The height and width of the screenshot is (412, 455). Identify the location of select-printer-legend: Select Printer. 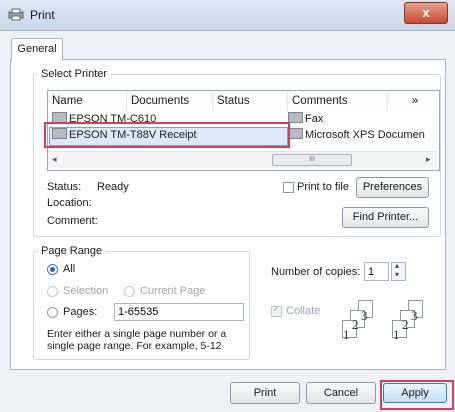
(74, 74).